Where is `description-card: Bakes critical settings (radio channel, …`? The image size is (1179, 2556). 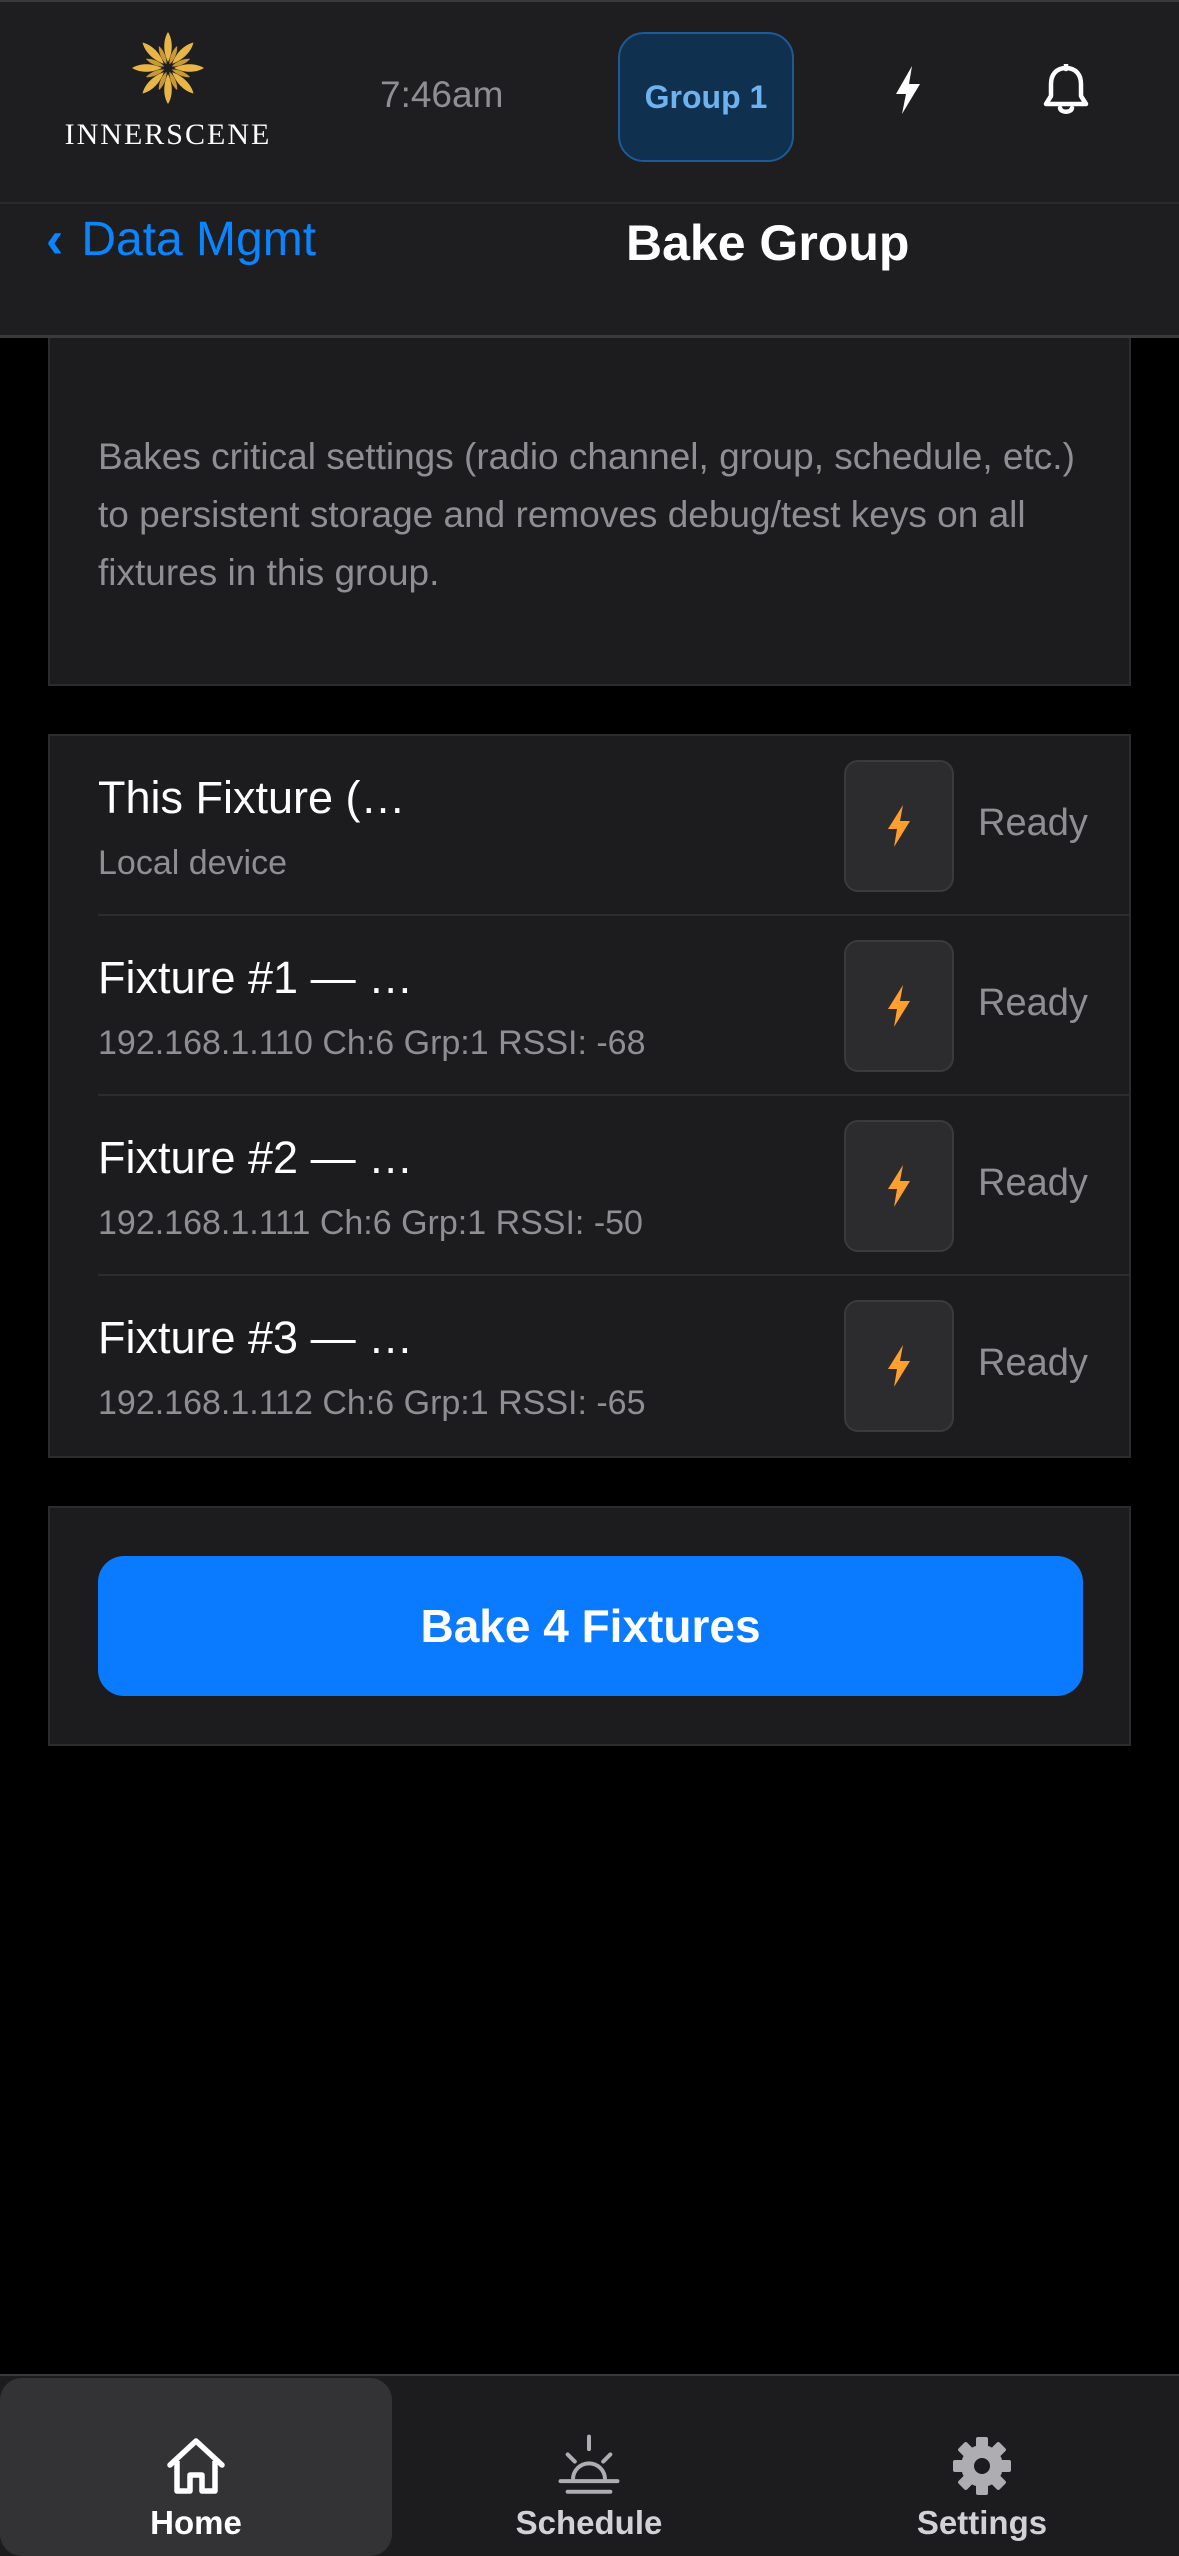
description-card: Bakes critical settings (radio channel, … is located at coordinates (589, 512).